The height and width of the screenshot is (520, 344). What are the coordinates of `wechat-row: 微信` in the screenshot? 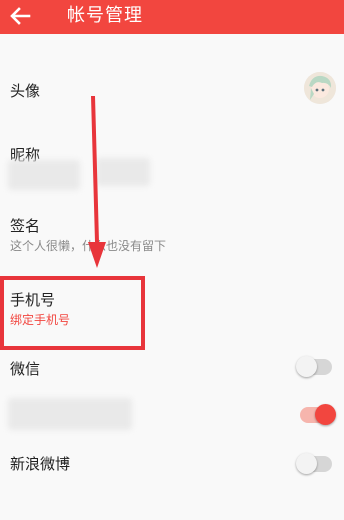 It's located at (172, 370).